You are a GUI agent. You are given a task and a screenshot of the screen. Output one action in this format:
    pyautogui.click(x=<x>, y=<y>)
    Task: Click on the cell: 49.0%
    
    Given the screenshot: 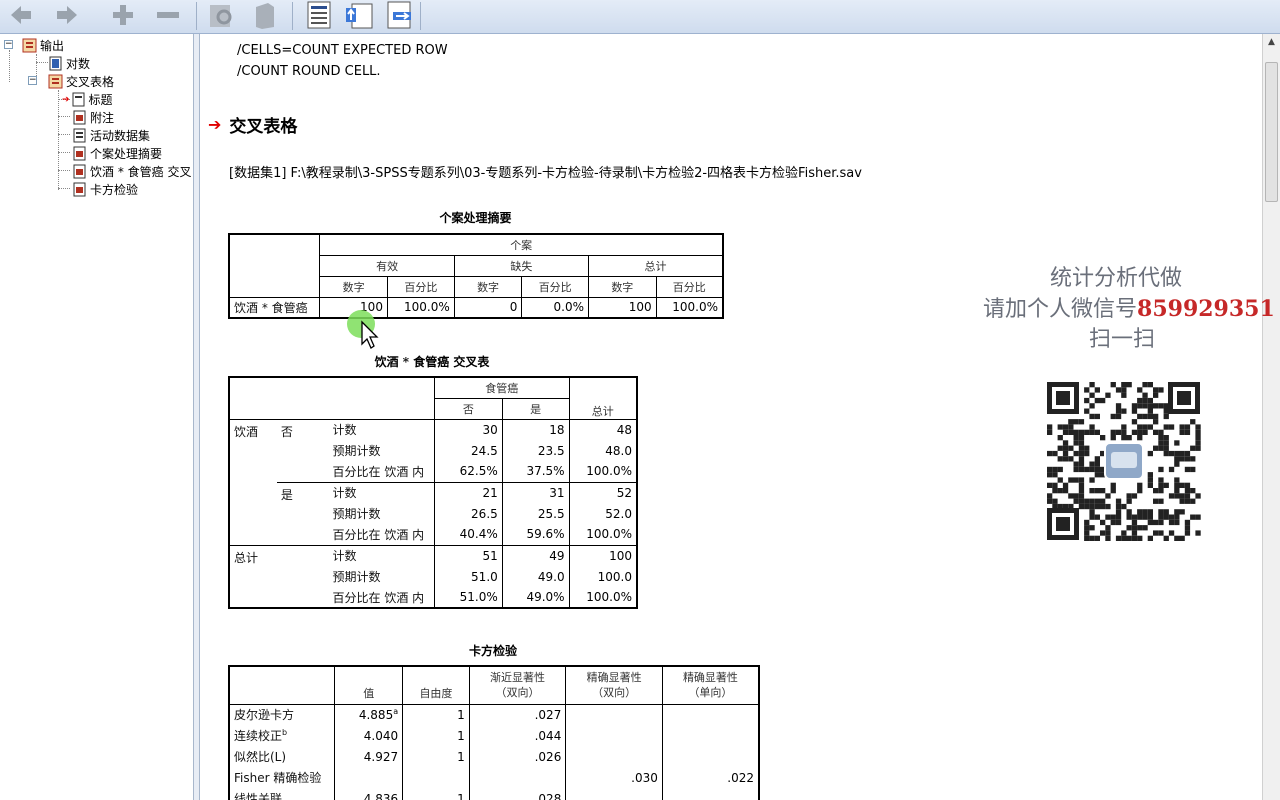 What is the action you would take?
    pyautogui.click(x=536, y=598)
    